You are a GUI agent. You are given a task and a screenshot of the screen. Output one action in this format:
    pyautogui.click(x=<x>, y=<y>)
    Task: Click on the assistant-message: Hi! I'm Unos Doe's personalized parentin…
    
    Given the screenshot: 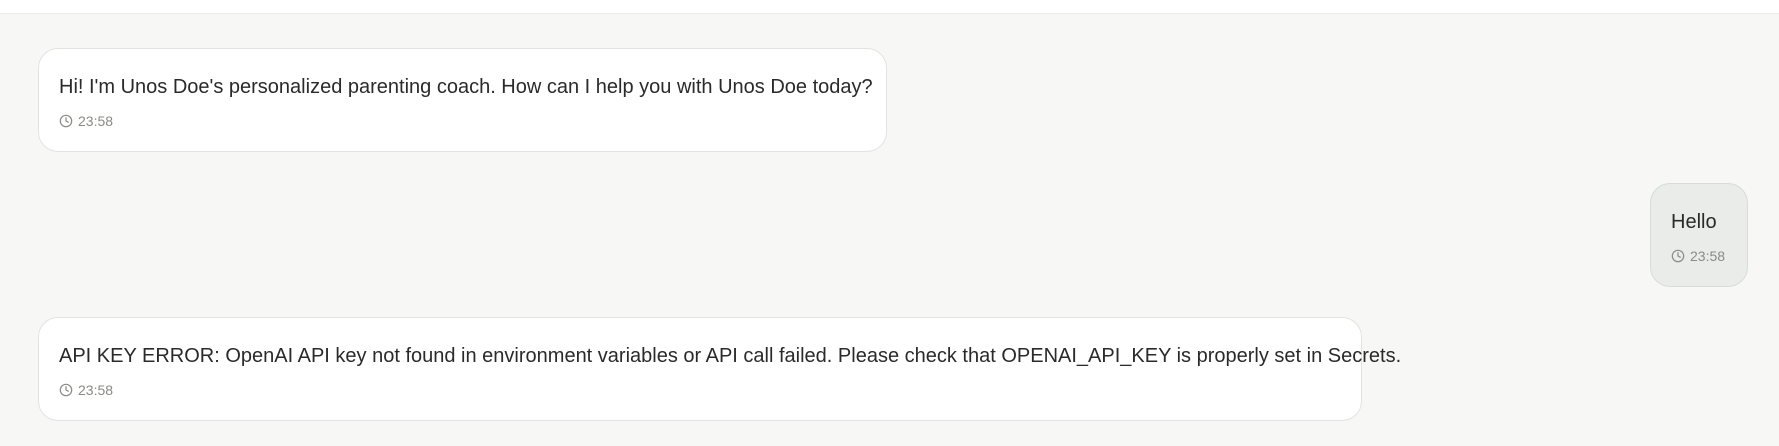 What is the action you would take?
    pyautogui.click(x=462, y=100)
    